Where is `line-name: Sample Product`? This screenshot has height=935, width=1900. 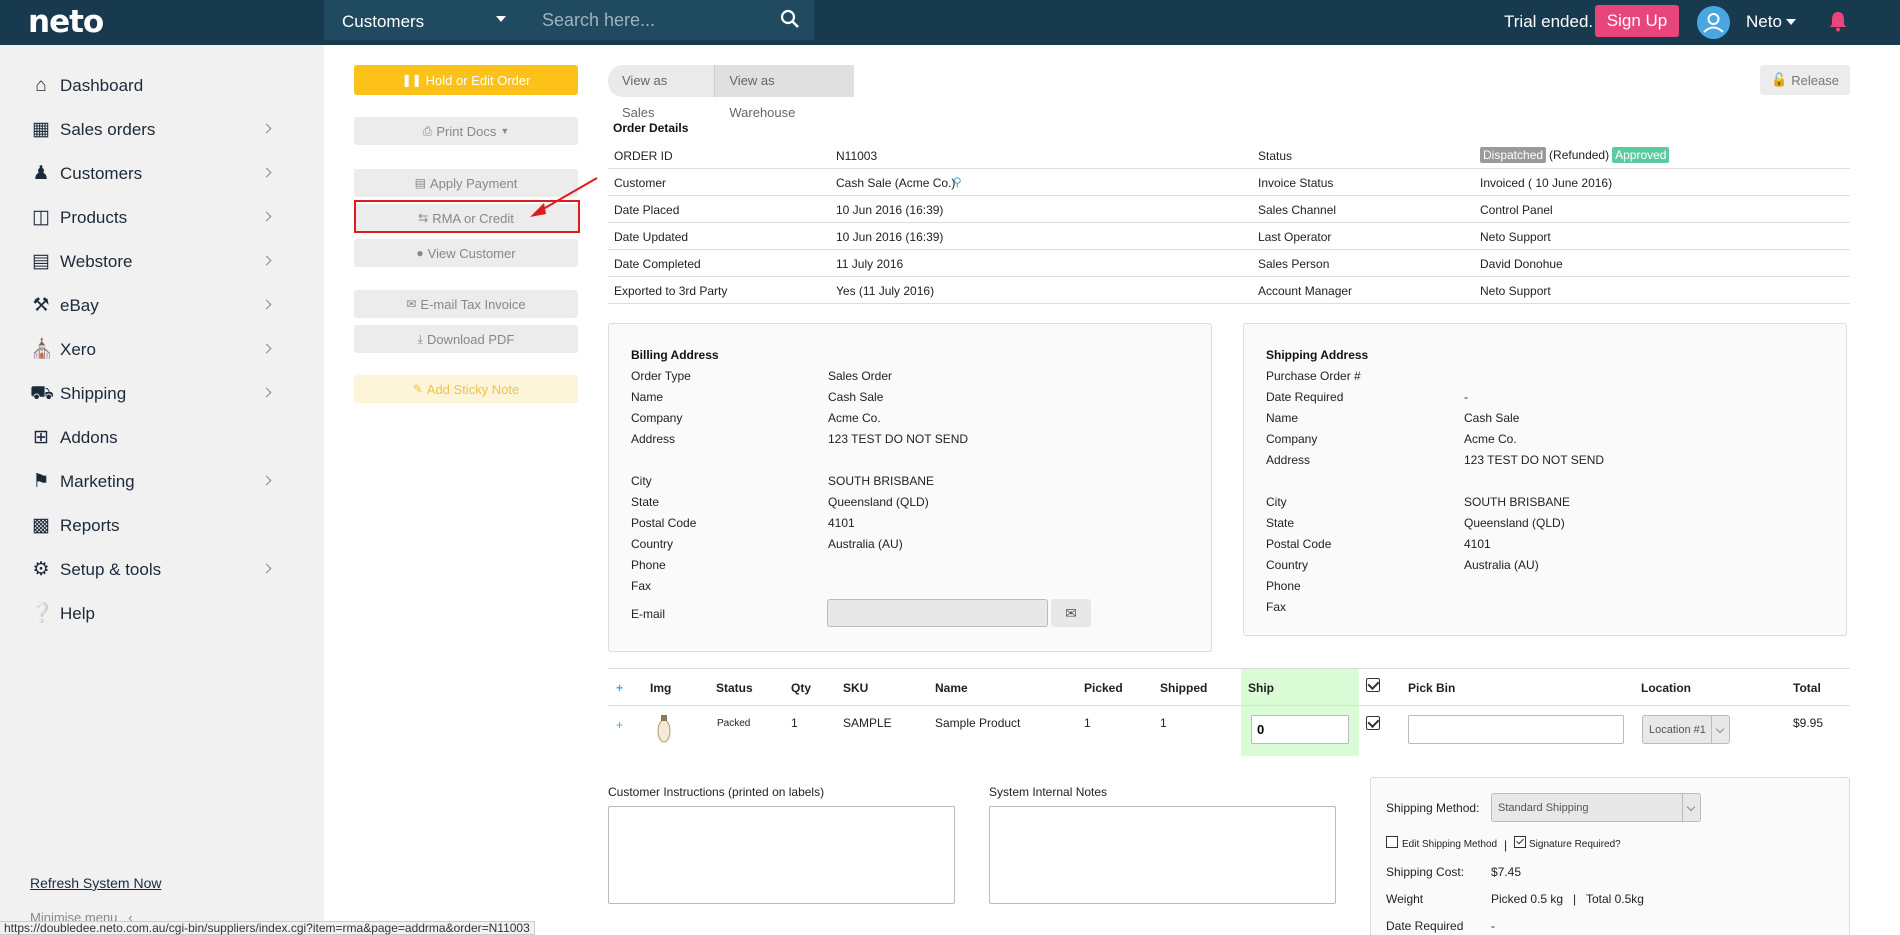
line-name: Sample Product is located at coordinates (977, 723).